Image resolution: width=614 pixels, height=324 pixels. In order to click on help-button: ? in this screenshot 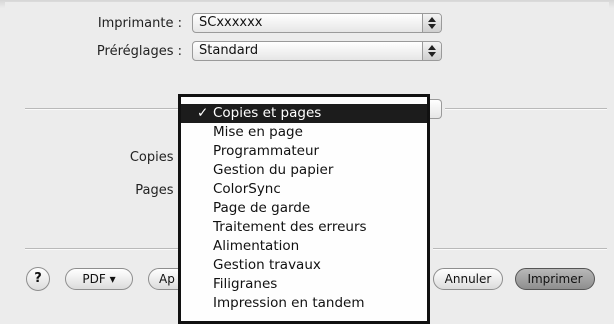, I will do `click(38, 279)`.